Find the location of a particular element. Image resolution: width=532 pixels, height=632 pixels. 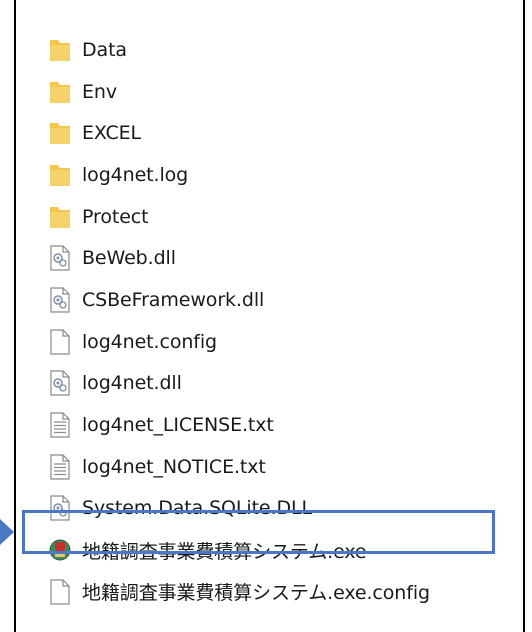

file-name: Data is located at coordinates (104, 49).